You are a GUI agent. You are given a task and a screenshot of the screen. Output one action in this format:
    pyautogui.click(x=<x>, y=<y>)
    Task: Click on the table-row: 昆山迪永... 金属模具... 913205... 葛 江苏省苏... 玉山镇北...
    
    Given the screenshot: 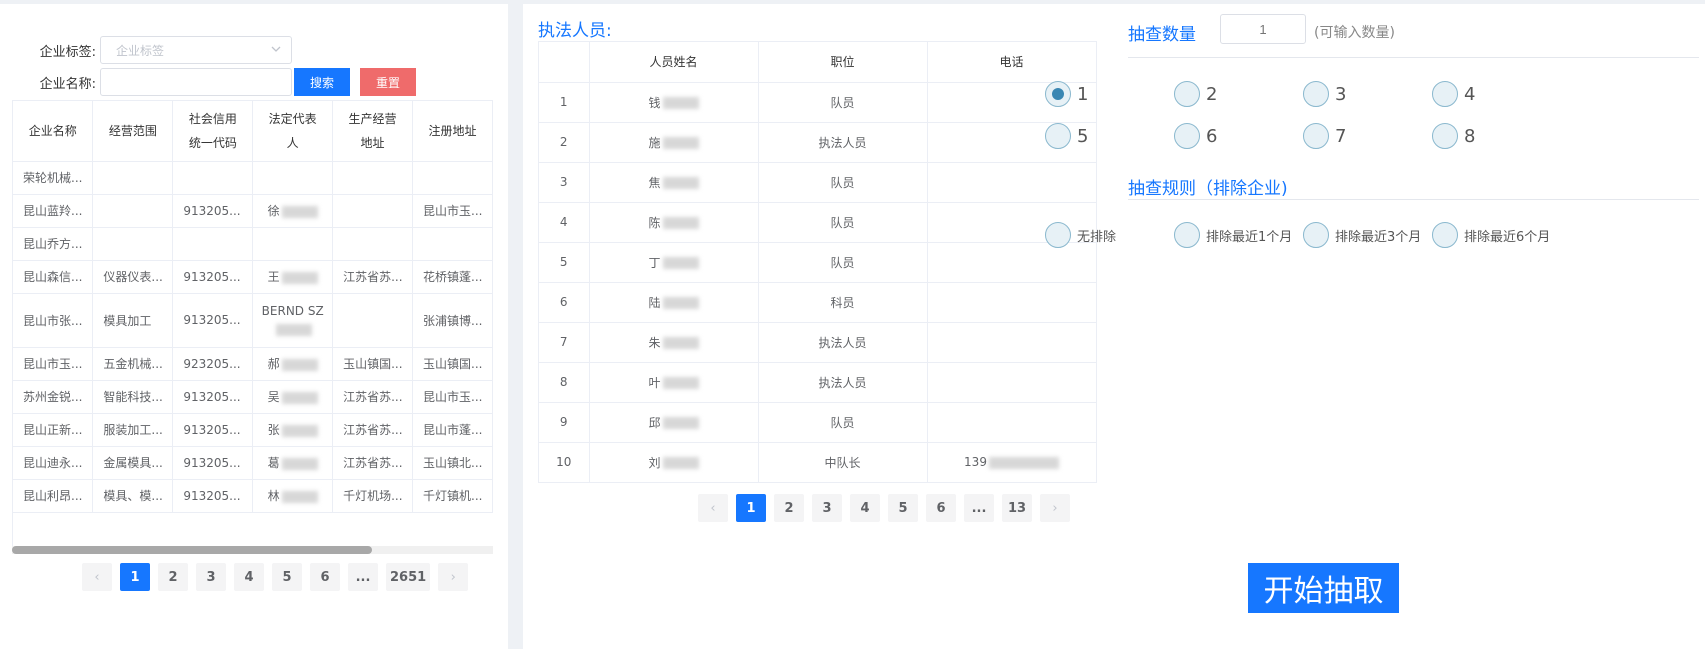 What is the action you would take?
    pyautogui.click(x=253, y=463)
    